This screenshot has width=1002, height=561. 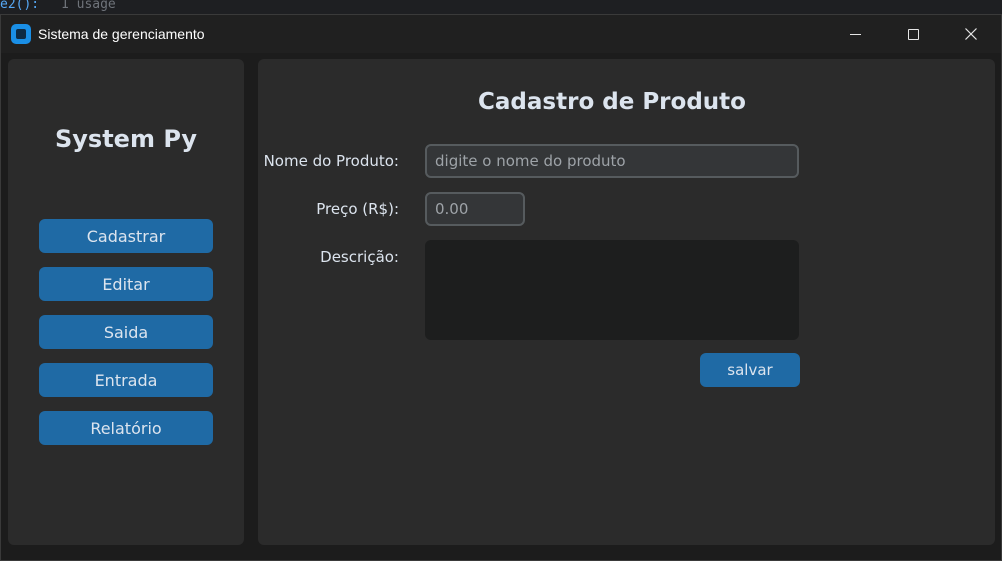 What do you see at coordinates (501, 34) in the screenshot?
I see `title-bar: Sistema de gerenciamento` at bounding box center [501, 34].